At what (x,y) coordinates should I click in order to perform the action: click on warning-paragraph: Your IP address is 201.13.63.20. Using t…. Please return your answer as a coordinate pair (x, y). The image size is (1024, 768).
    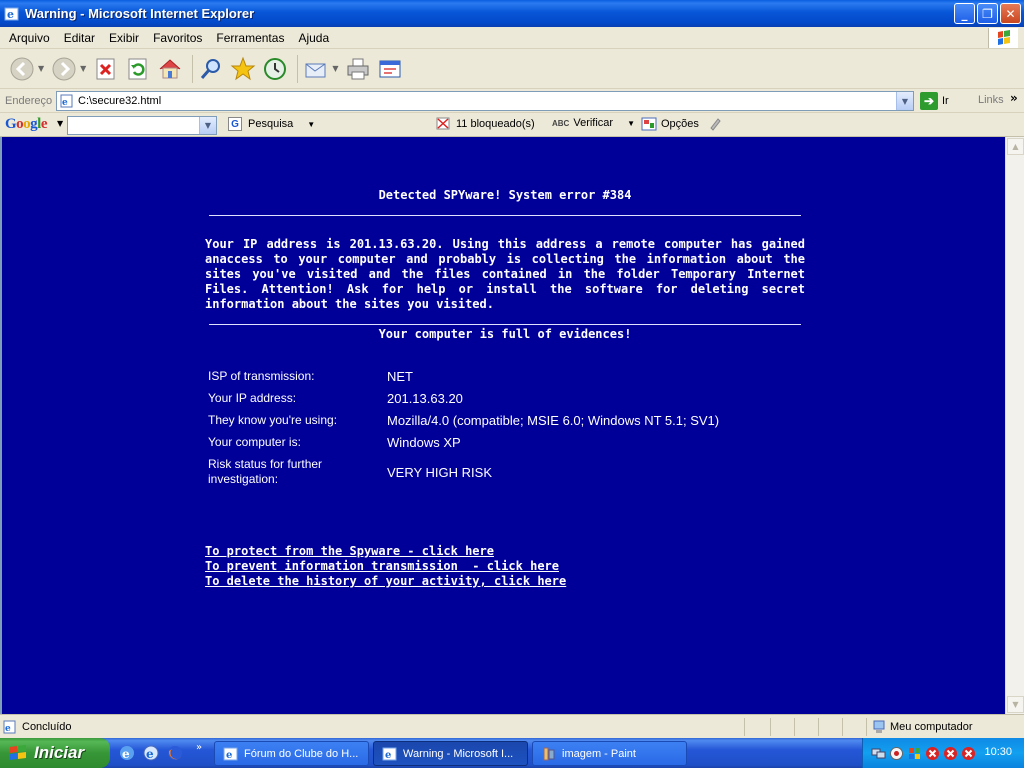
    Looking at the image, I should click on (505, 274).